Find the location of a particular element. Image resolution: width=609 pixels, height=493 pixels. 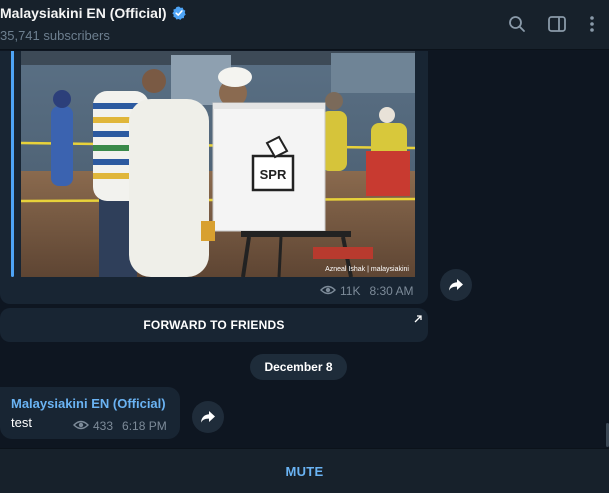

forward-to-friends-label: FORWARD TO FRIENDS is located at coordinates (214, 325).